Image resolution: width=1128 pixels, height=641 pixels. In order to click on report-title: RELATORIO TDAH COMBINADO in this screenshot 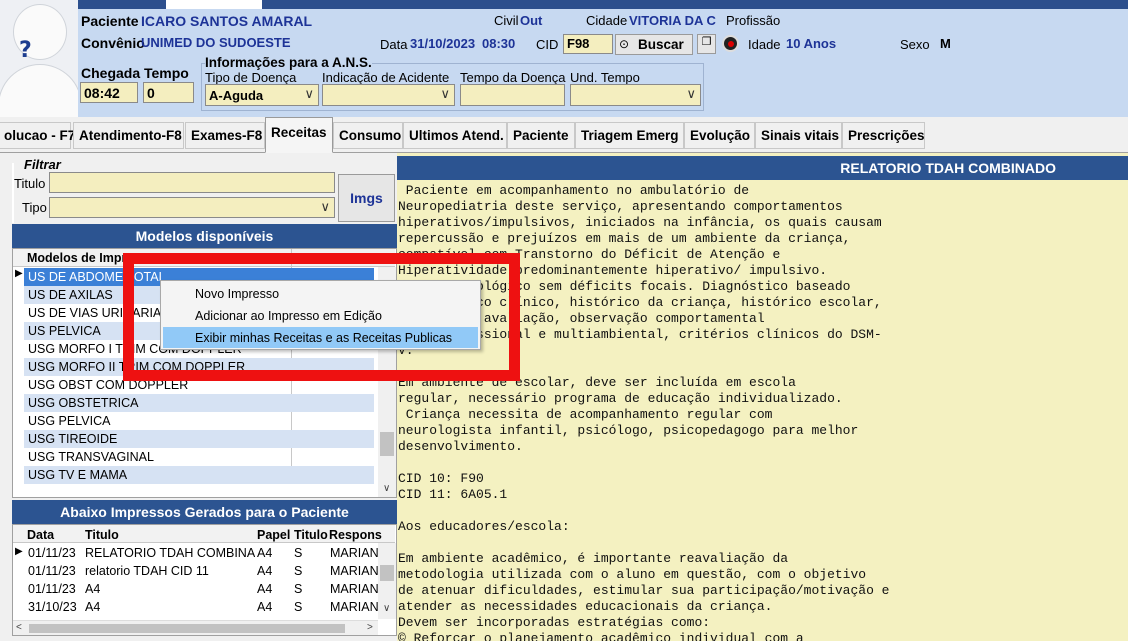, I will do `click(762, 168)`.